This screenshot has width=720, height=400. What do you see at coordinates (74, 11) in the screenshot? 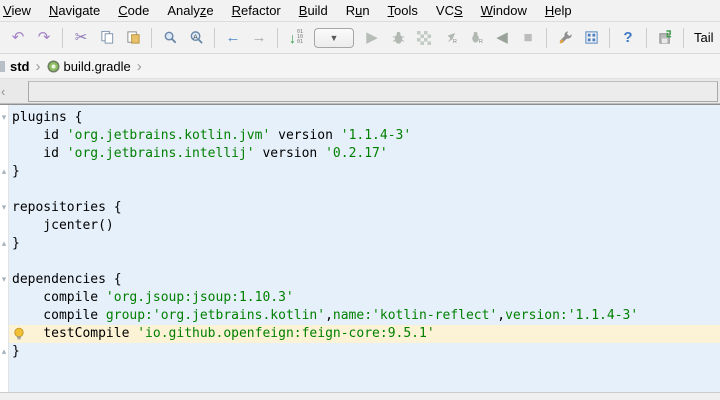
I see `menu-item-navigate: Navigate` at bounding box center [74, 11].